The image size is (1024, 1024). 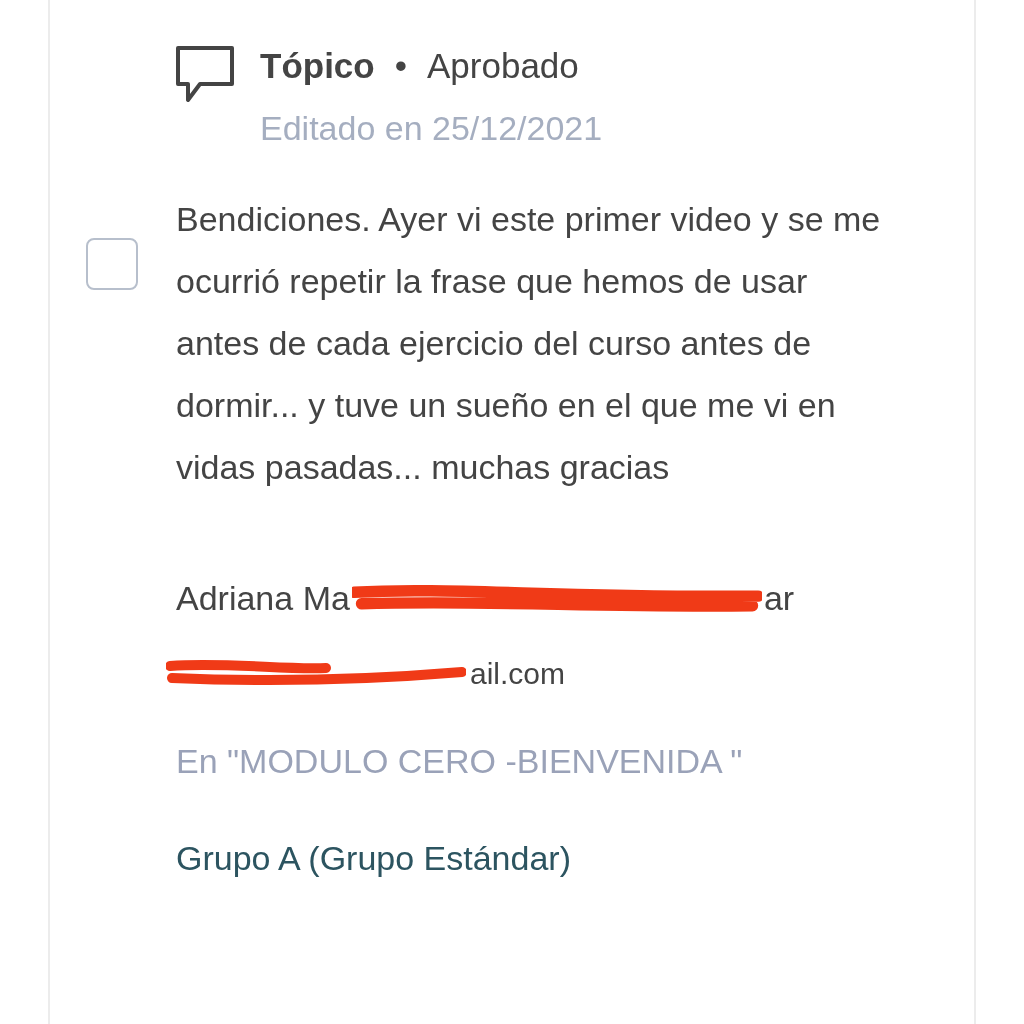 I want to click on author-name: Adriana Ma, so click(x=263, y=598).